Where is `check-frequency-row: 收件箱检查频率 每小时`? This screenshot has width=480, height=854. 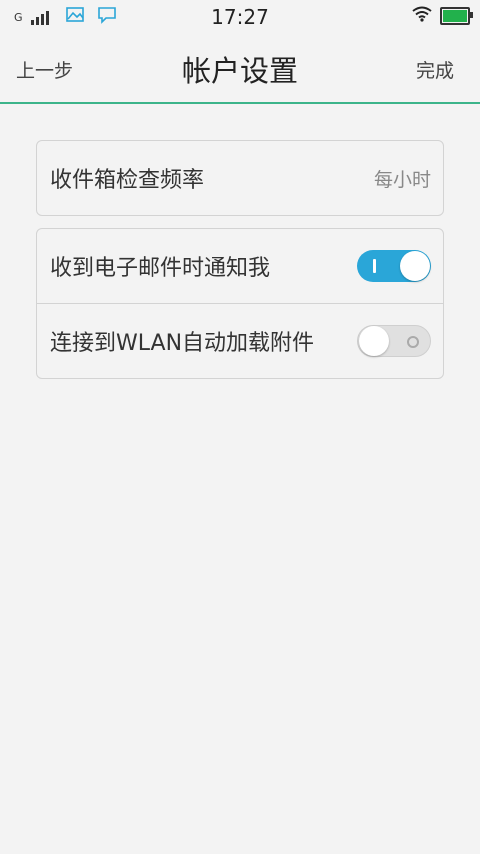
check-frequency-row: 收件箱检查频率 每小时 is located at coordinates (240, 178).